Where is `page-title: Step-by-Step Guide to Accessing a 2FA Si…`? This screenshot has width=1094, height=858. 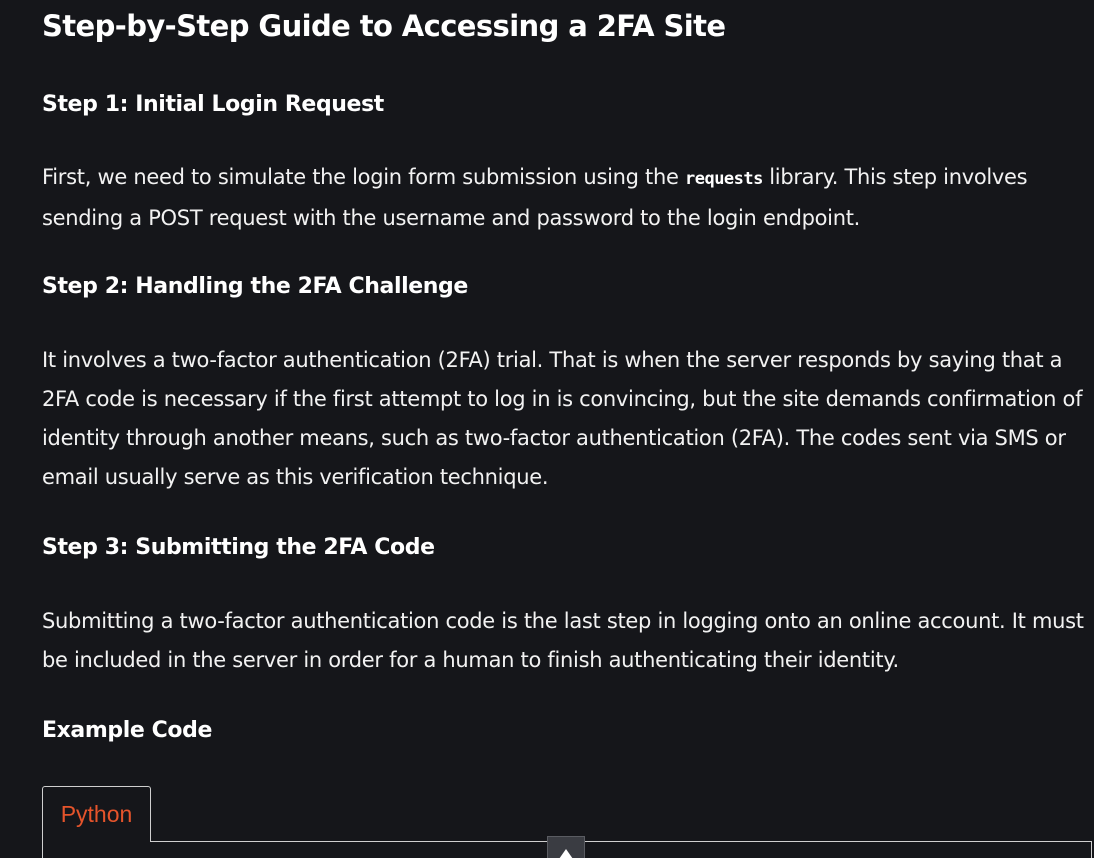
page-title: Step-by-Step Guide to Accessing a 2FA Si… is located at coordinates (384, 26).